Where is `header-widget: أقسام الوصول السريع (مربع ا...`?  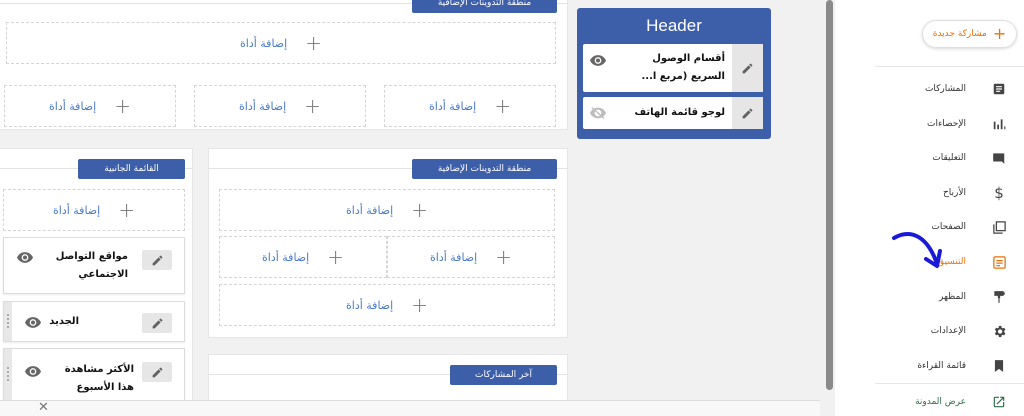 header-widget: أقسام الوصول السريع (مربع ا... is located at coordinates (673, 68).